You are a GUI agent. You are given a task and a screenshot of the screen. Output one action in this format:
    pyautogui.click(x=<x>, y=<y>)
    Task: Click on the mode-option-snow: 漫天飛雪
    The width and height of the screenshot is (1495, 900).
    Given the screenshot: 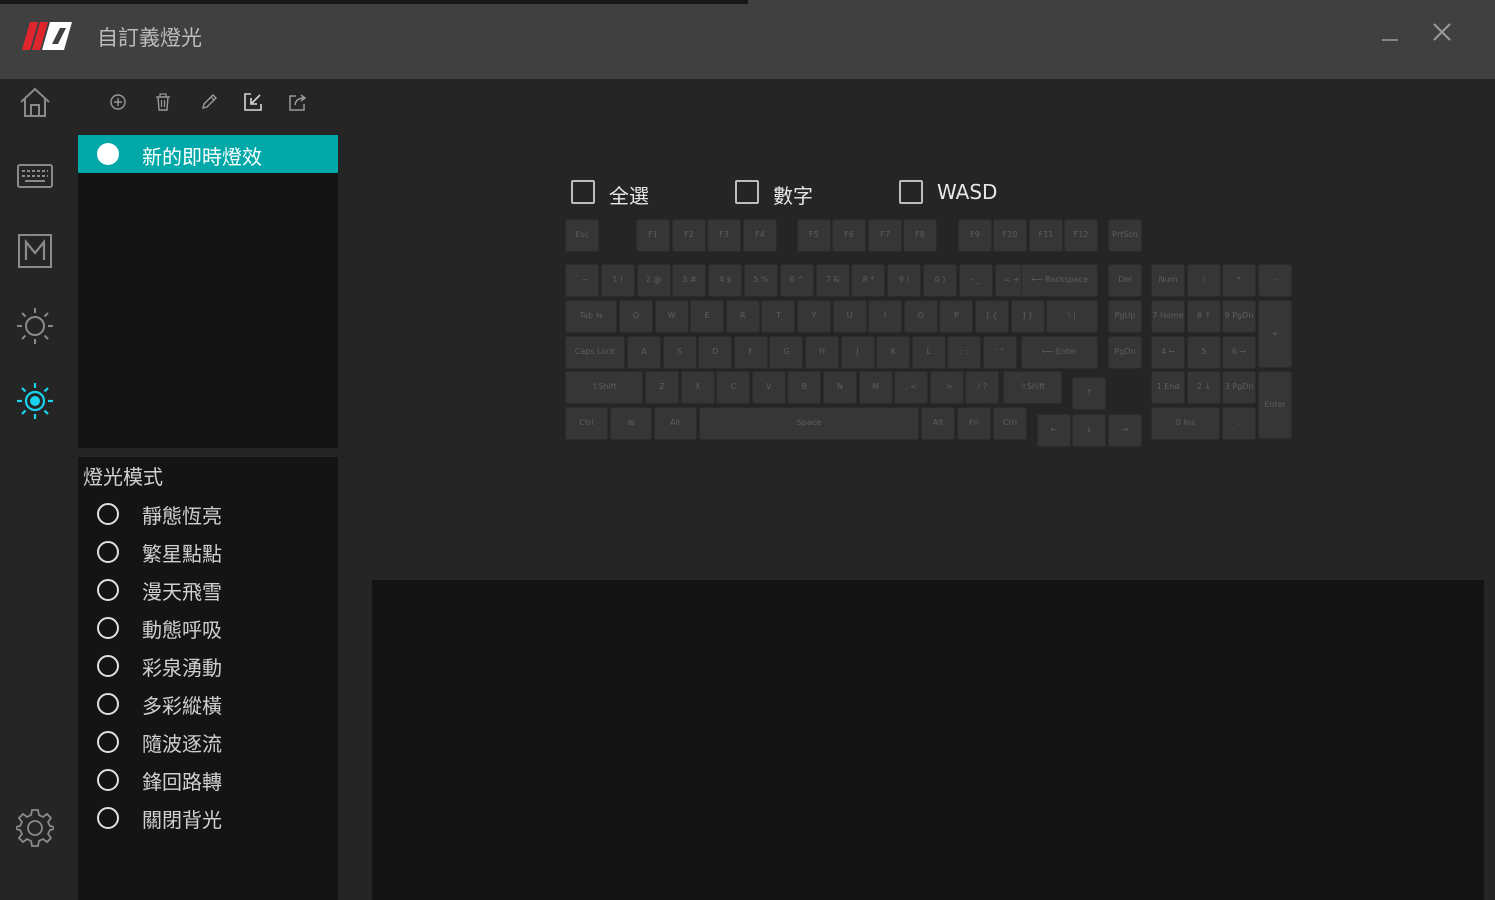 What is the action you would take?
    pyautogui.click(x=208, y=590)
    